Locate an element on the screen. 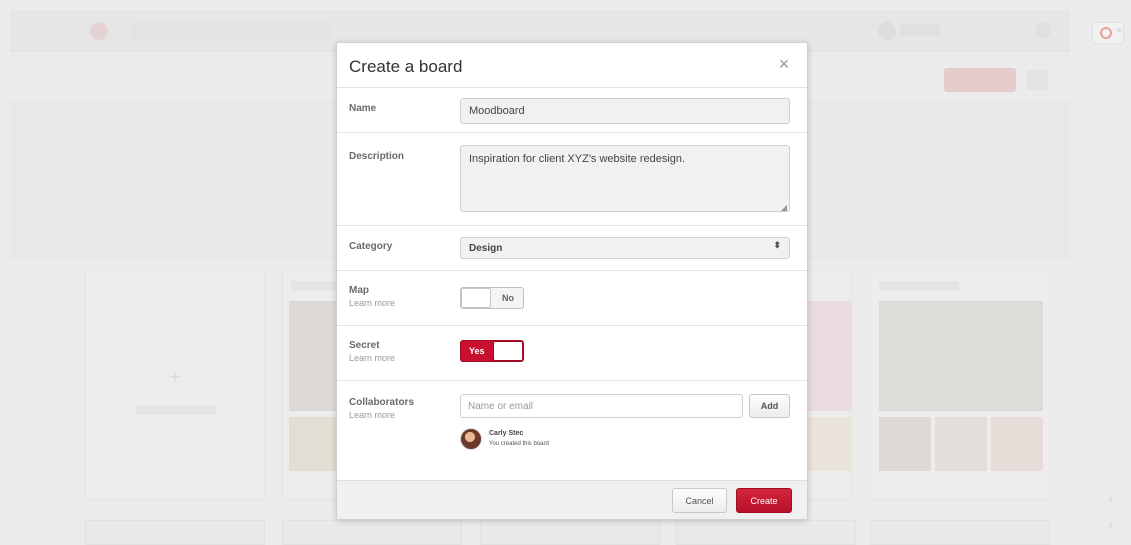 The width and height of the screenshot is (1131, 545). name-row: Name is located at coordinates (572, 110).